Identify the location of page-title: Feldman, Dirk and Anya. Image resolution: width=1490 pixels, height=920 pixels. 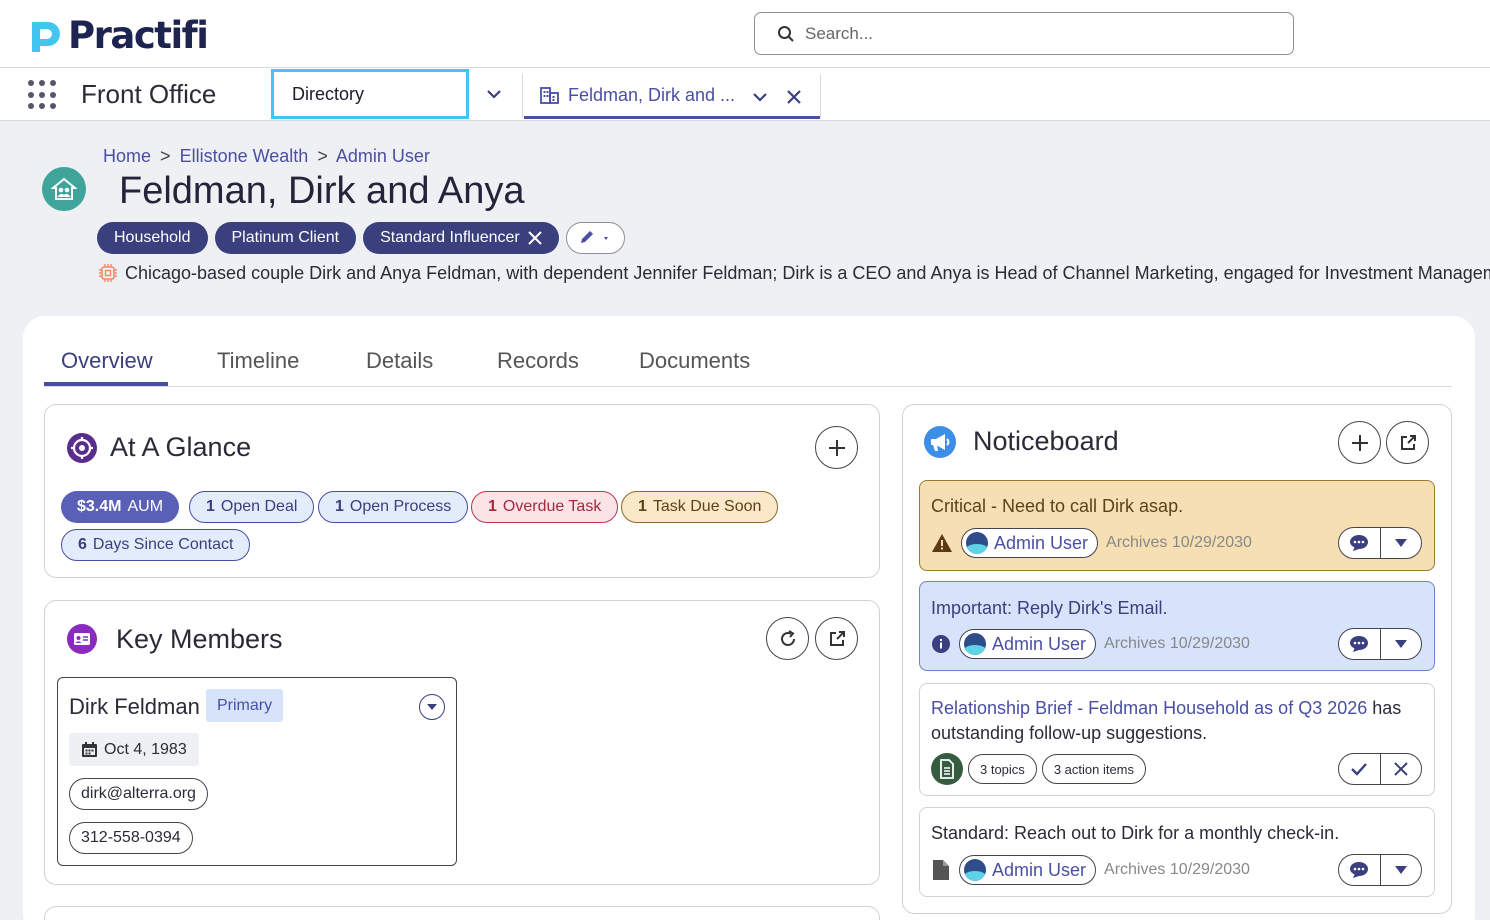
(322, 191).